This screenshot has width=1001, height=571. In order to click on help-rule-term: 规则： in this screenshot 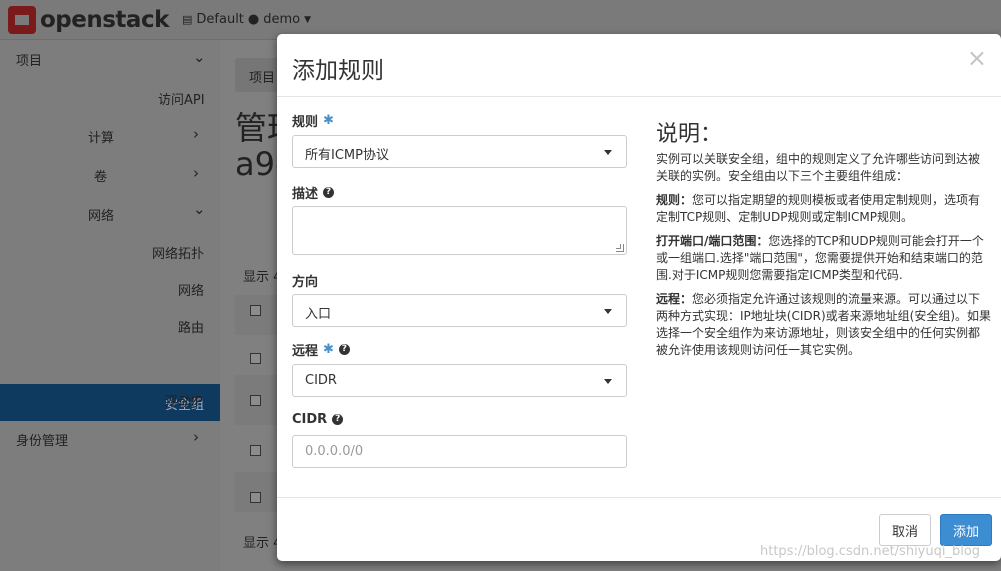, I will do `click(674, 200)`.